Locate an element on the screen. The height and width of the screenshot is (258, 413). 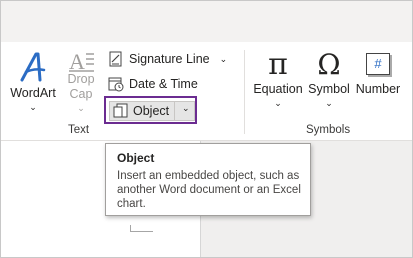
wordart-icon is located at coordinates (33, 68).